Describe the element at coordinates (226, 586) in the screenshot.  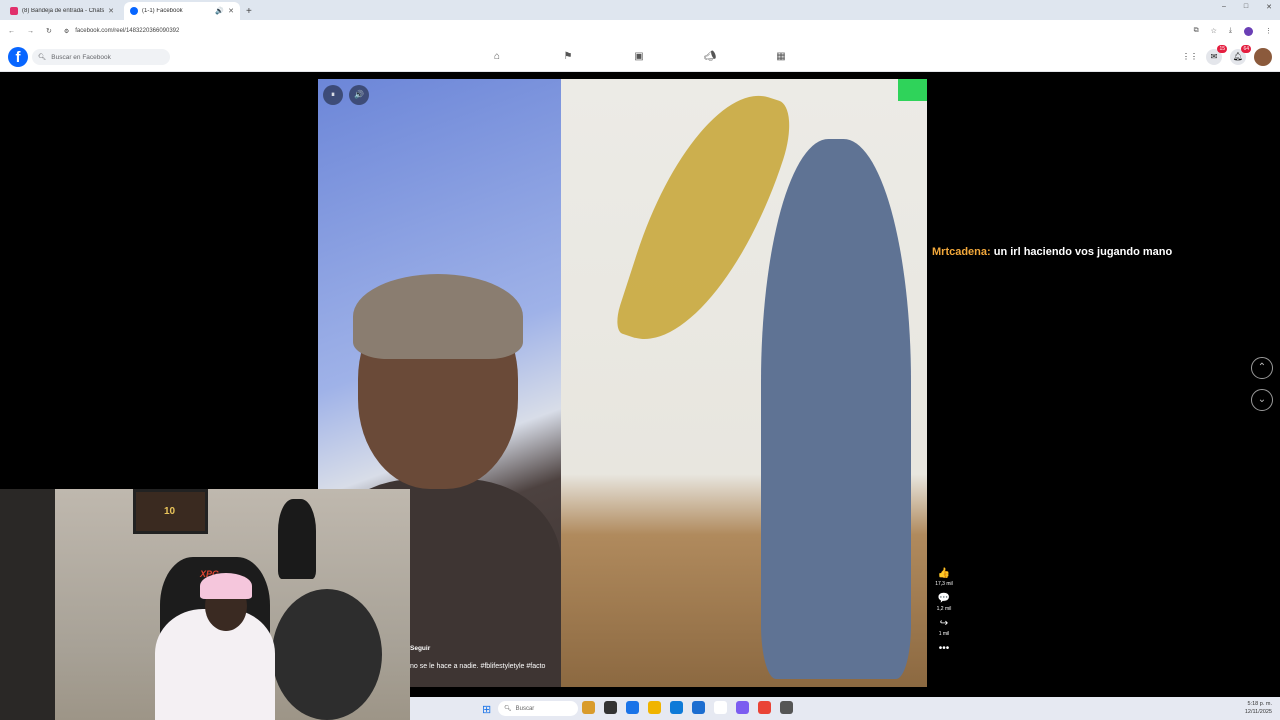
I see `streamer-pink-cap` at that location.